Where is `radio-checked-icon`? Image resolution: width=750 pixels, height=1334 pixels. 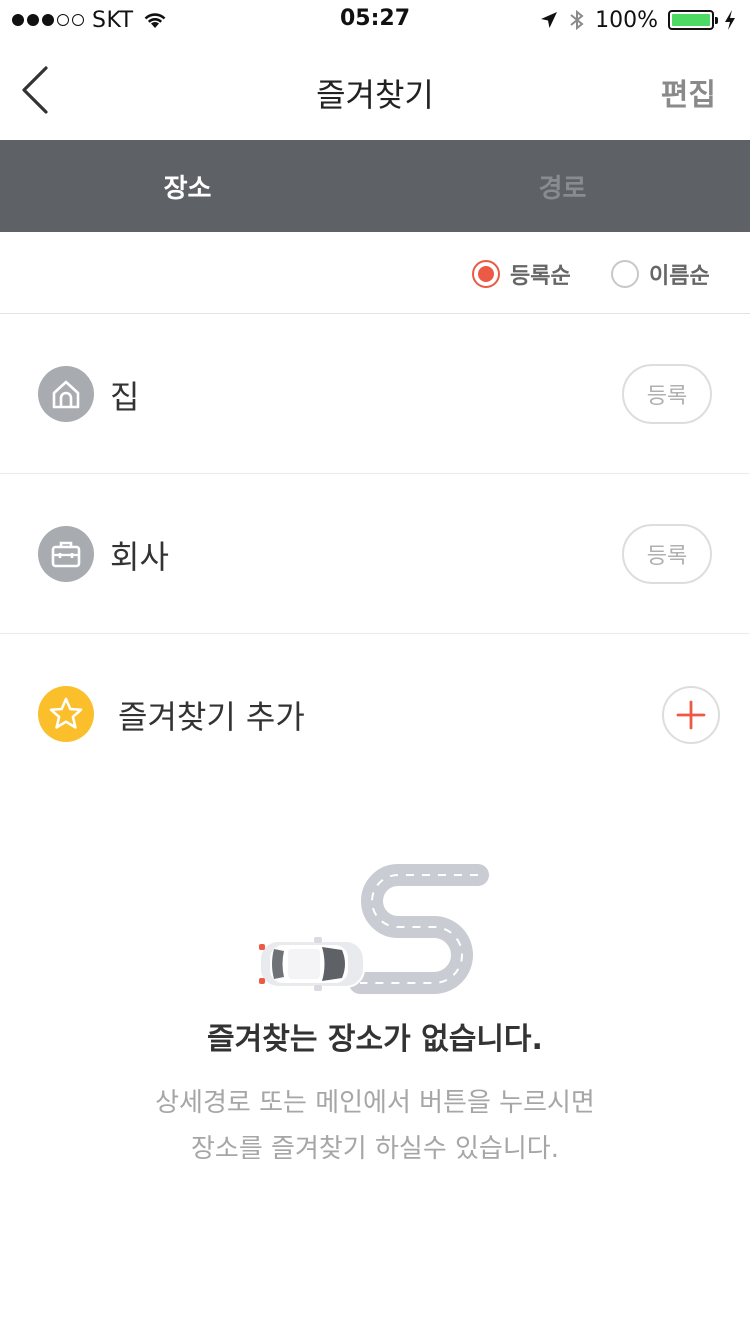 radio-checked-icon is located at coordinates (486, 274).